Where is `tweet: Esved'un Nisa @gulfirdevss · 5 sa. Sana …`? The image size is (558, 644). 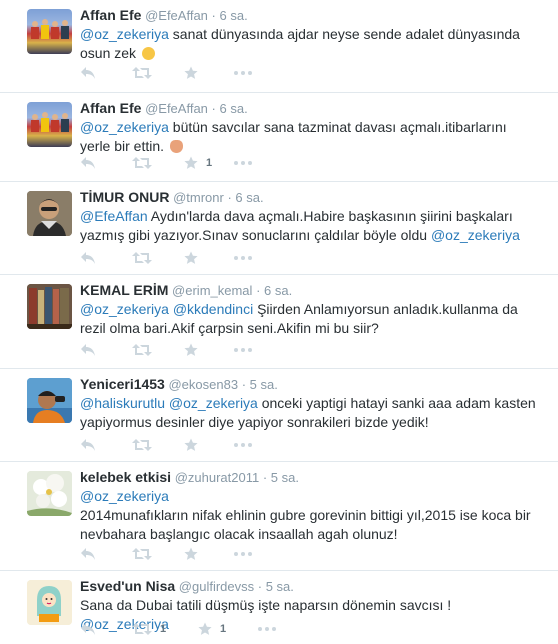 tweet: Esved'un Nisa @gulfirdevss · 5 sa. Sana … is located at coordinates (279, 607).